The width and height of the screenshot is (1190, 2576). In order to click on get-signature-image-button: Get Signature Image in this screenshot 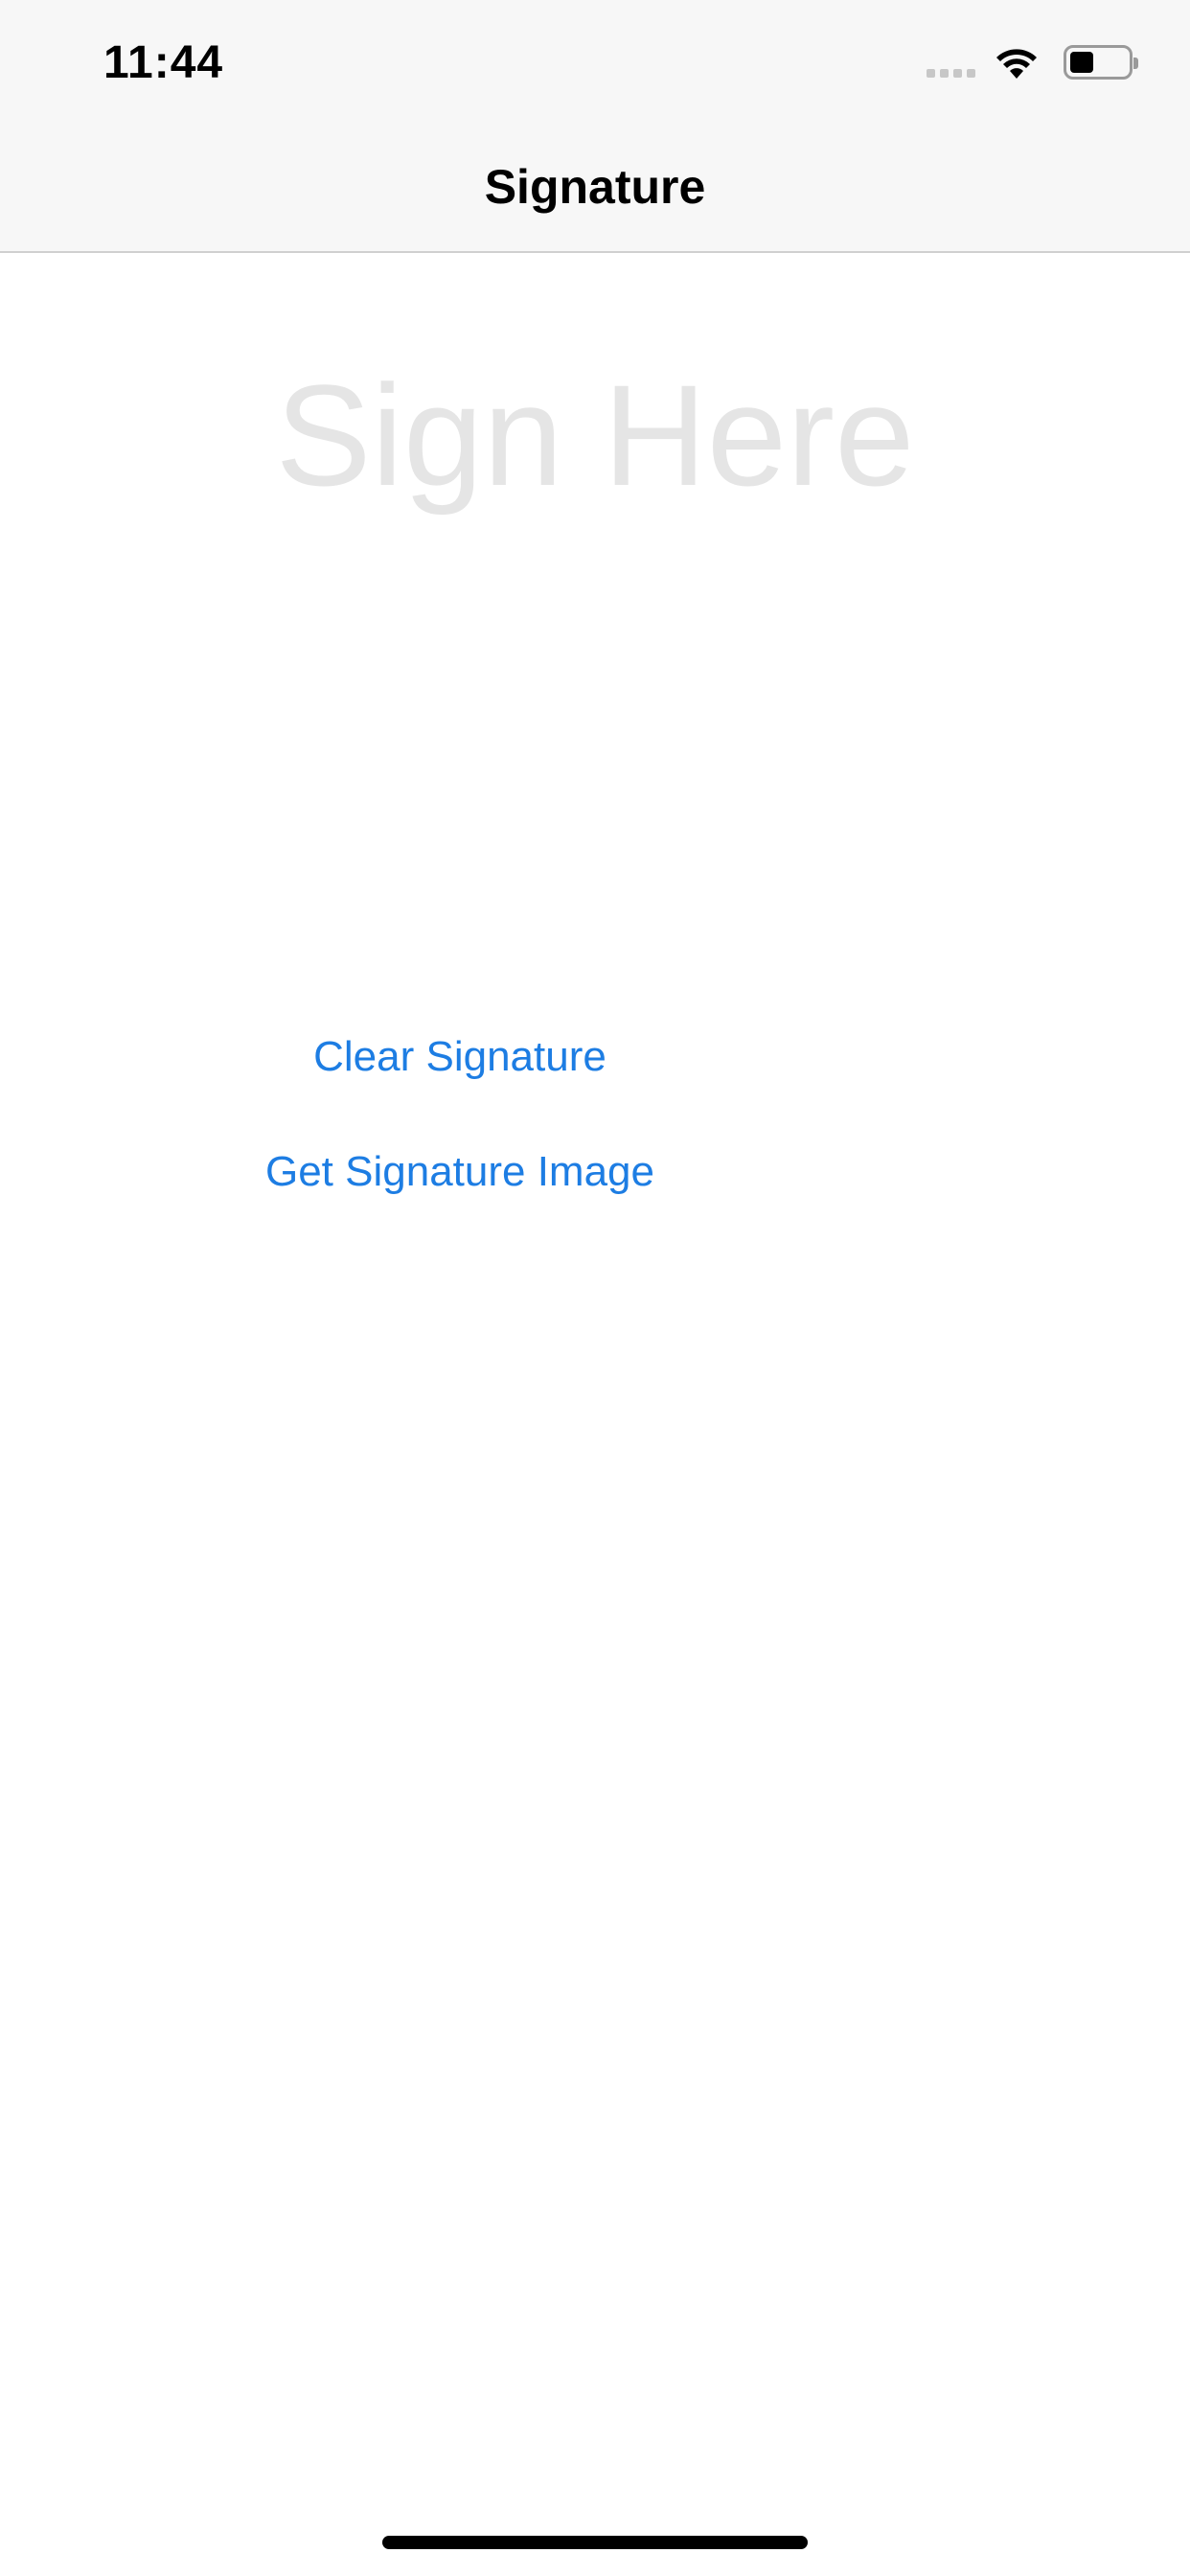, I will do `click(460, 1172)`.